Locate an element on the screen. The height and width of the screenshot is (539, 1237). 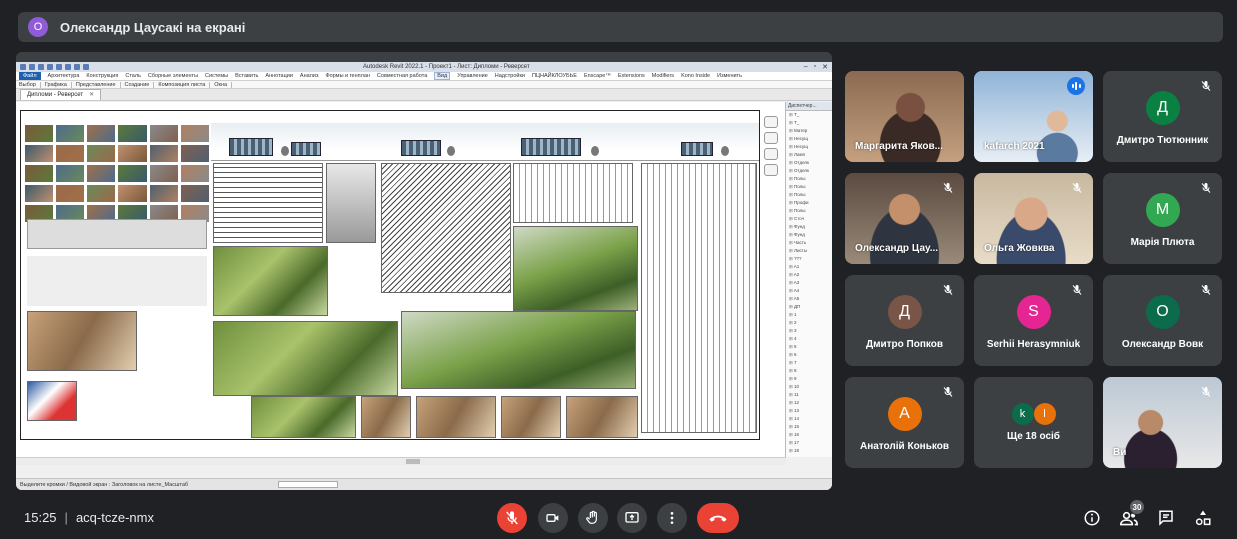
participant-tile: S Serhii Herasymniuk is located at coordinates (1033, 320).